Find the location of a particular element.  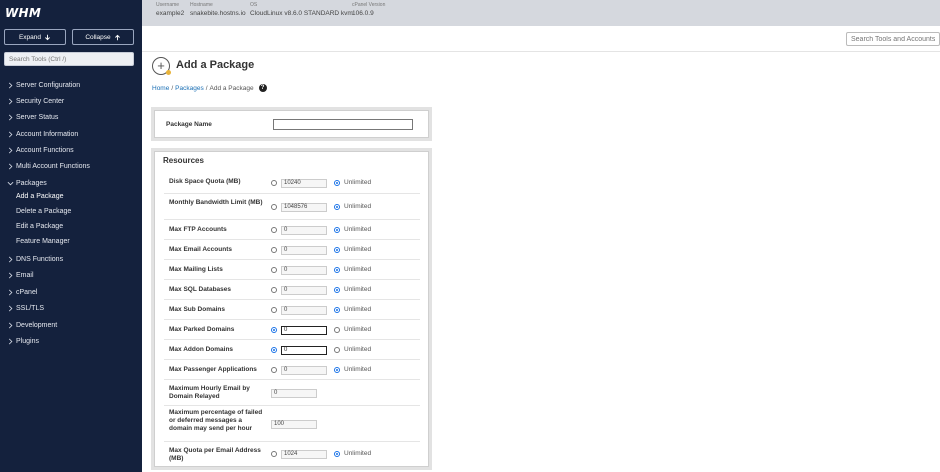

package-name-label: Package Name is located at coordinates (189, 124).